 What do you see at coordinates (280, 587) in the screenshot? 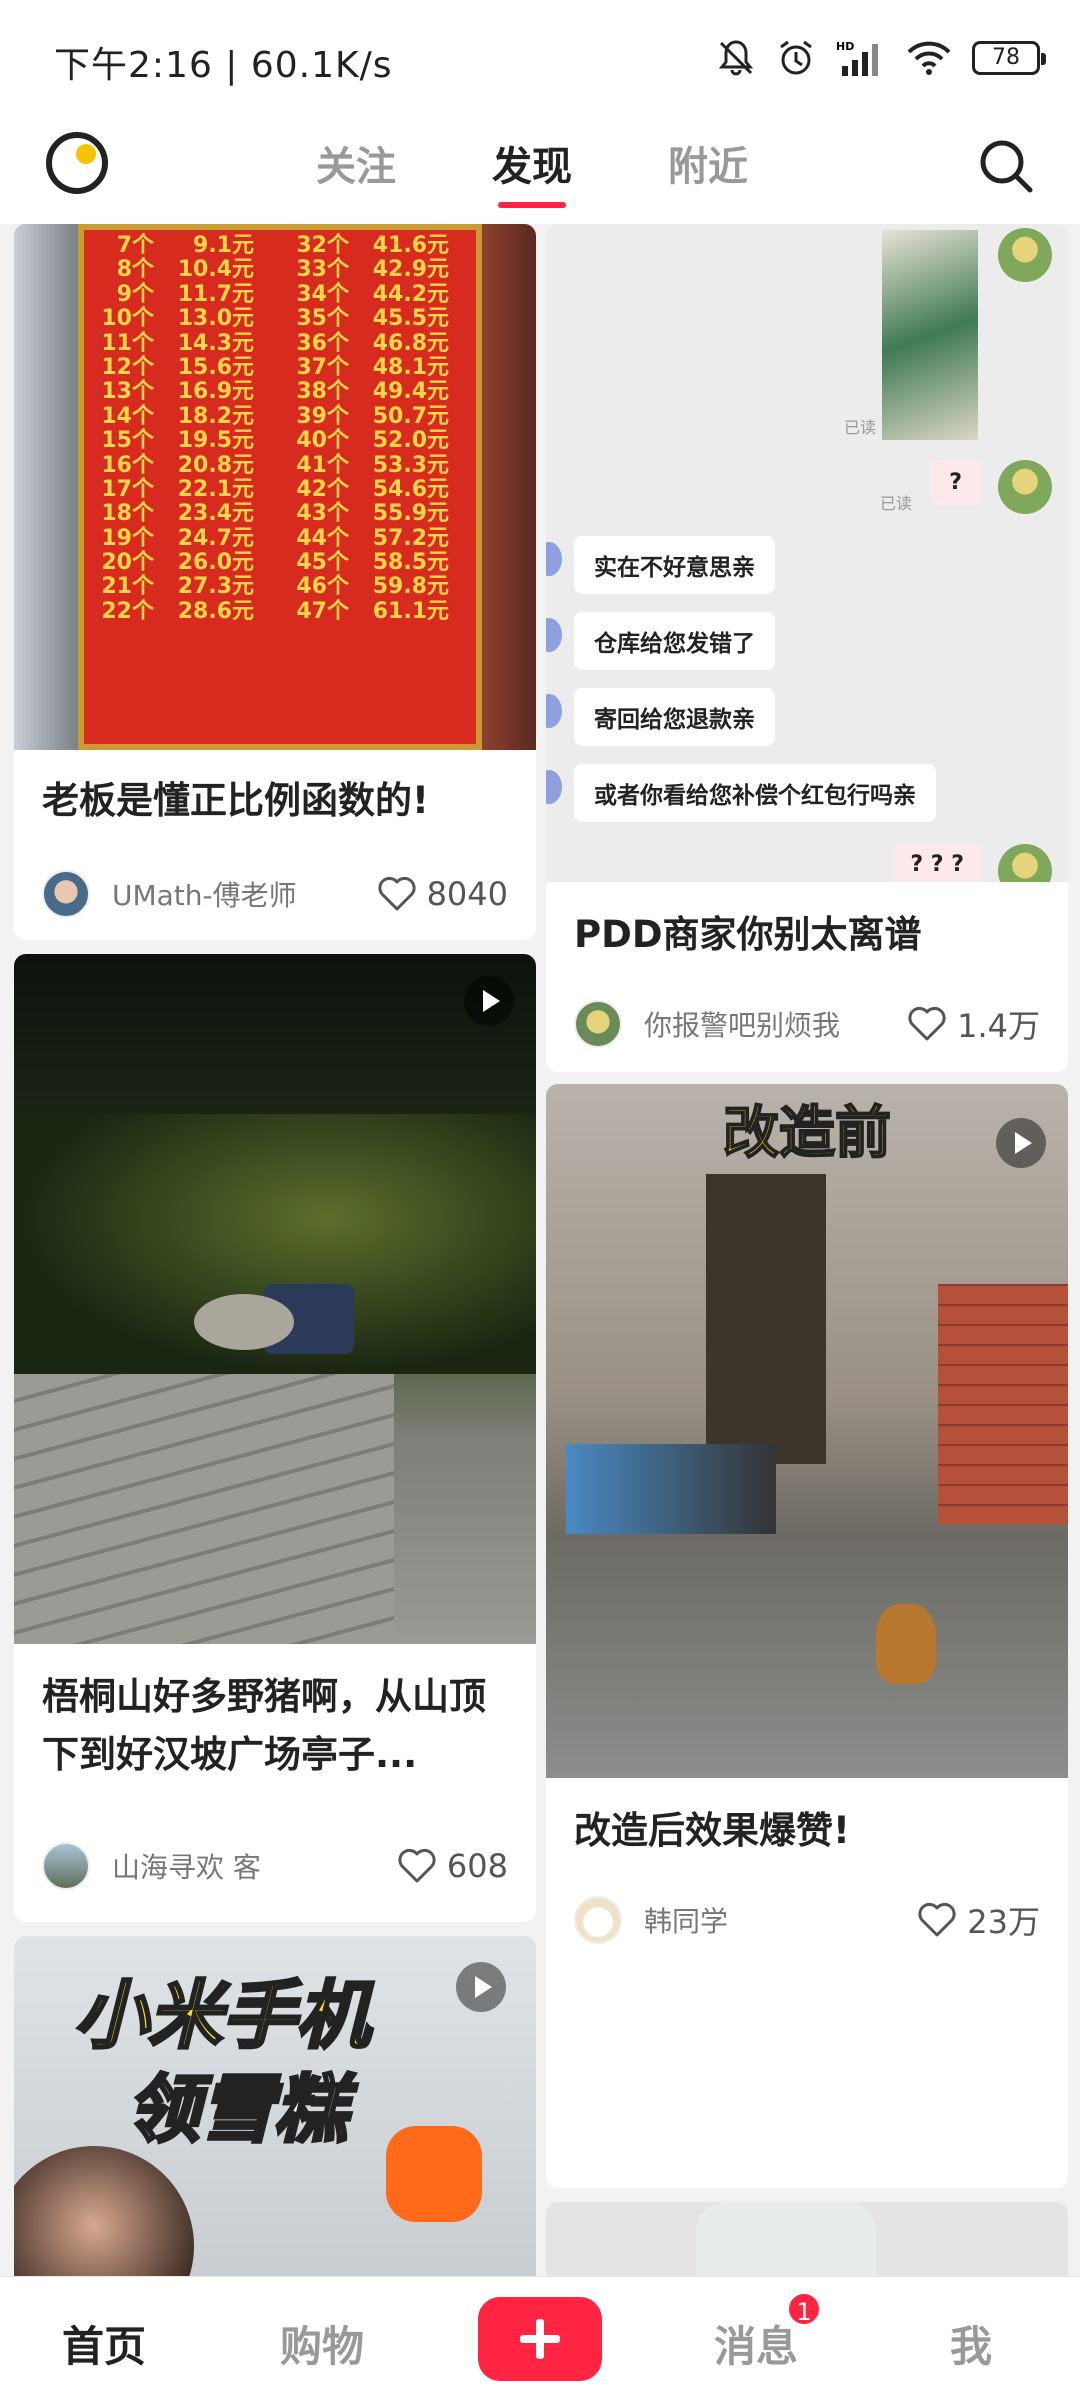
I see `price-row: 21个 27.3元 46个 59.8元` at bounding box center [280, 587].